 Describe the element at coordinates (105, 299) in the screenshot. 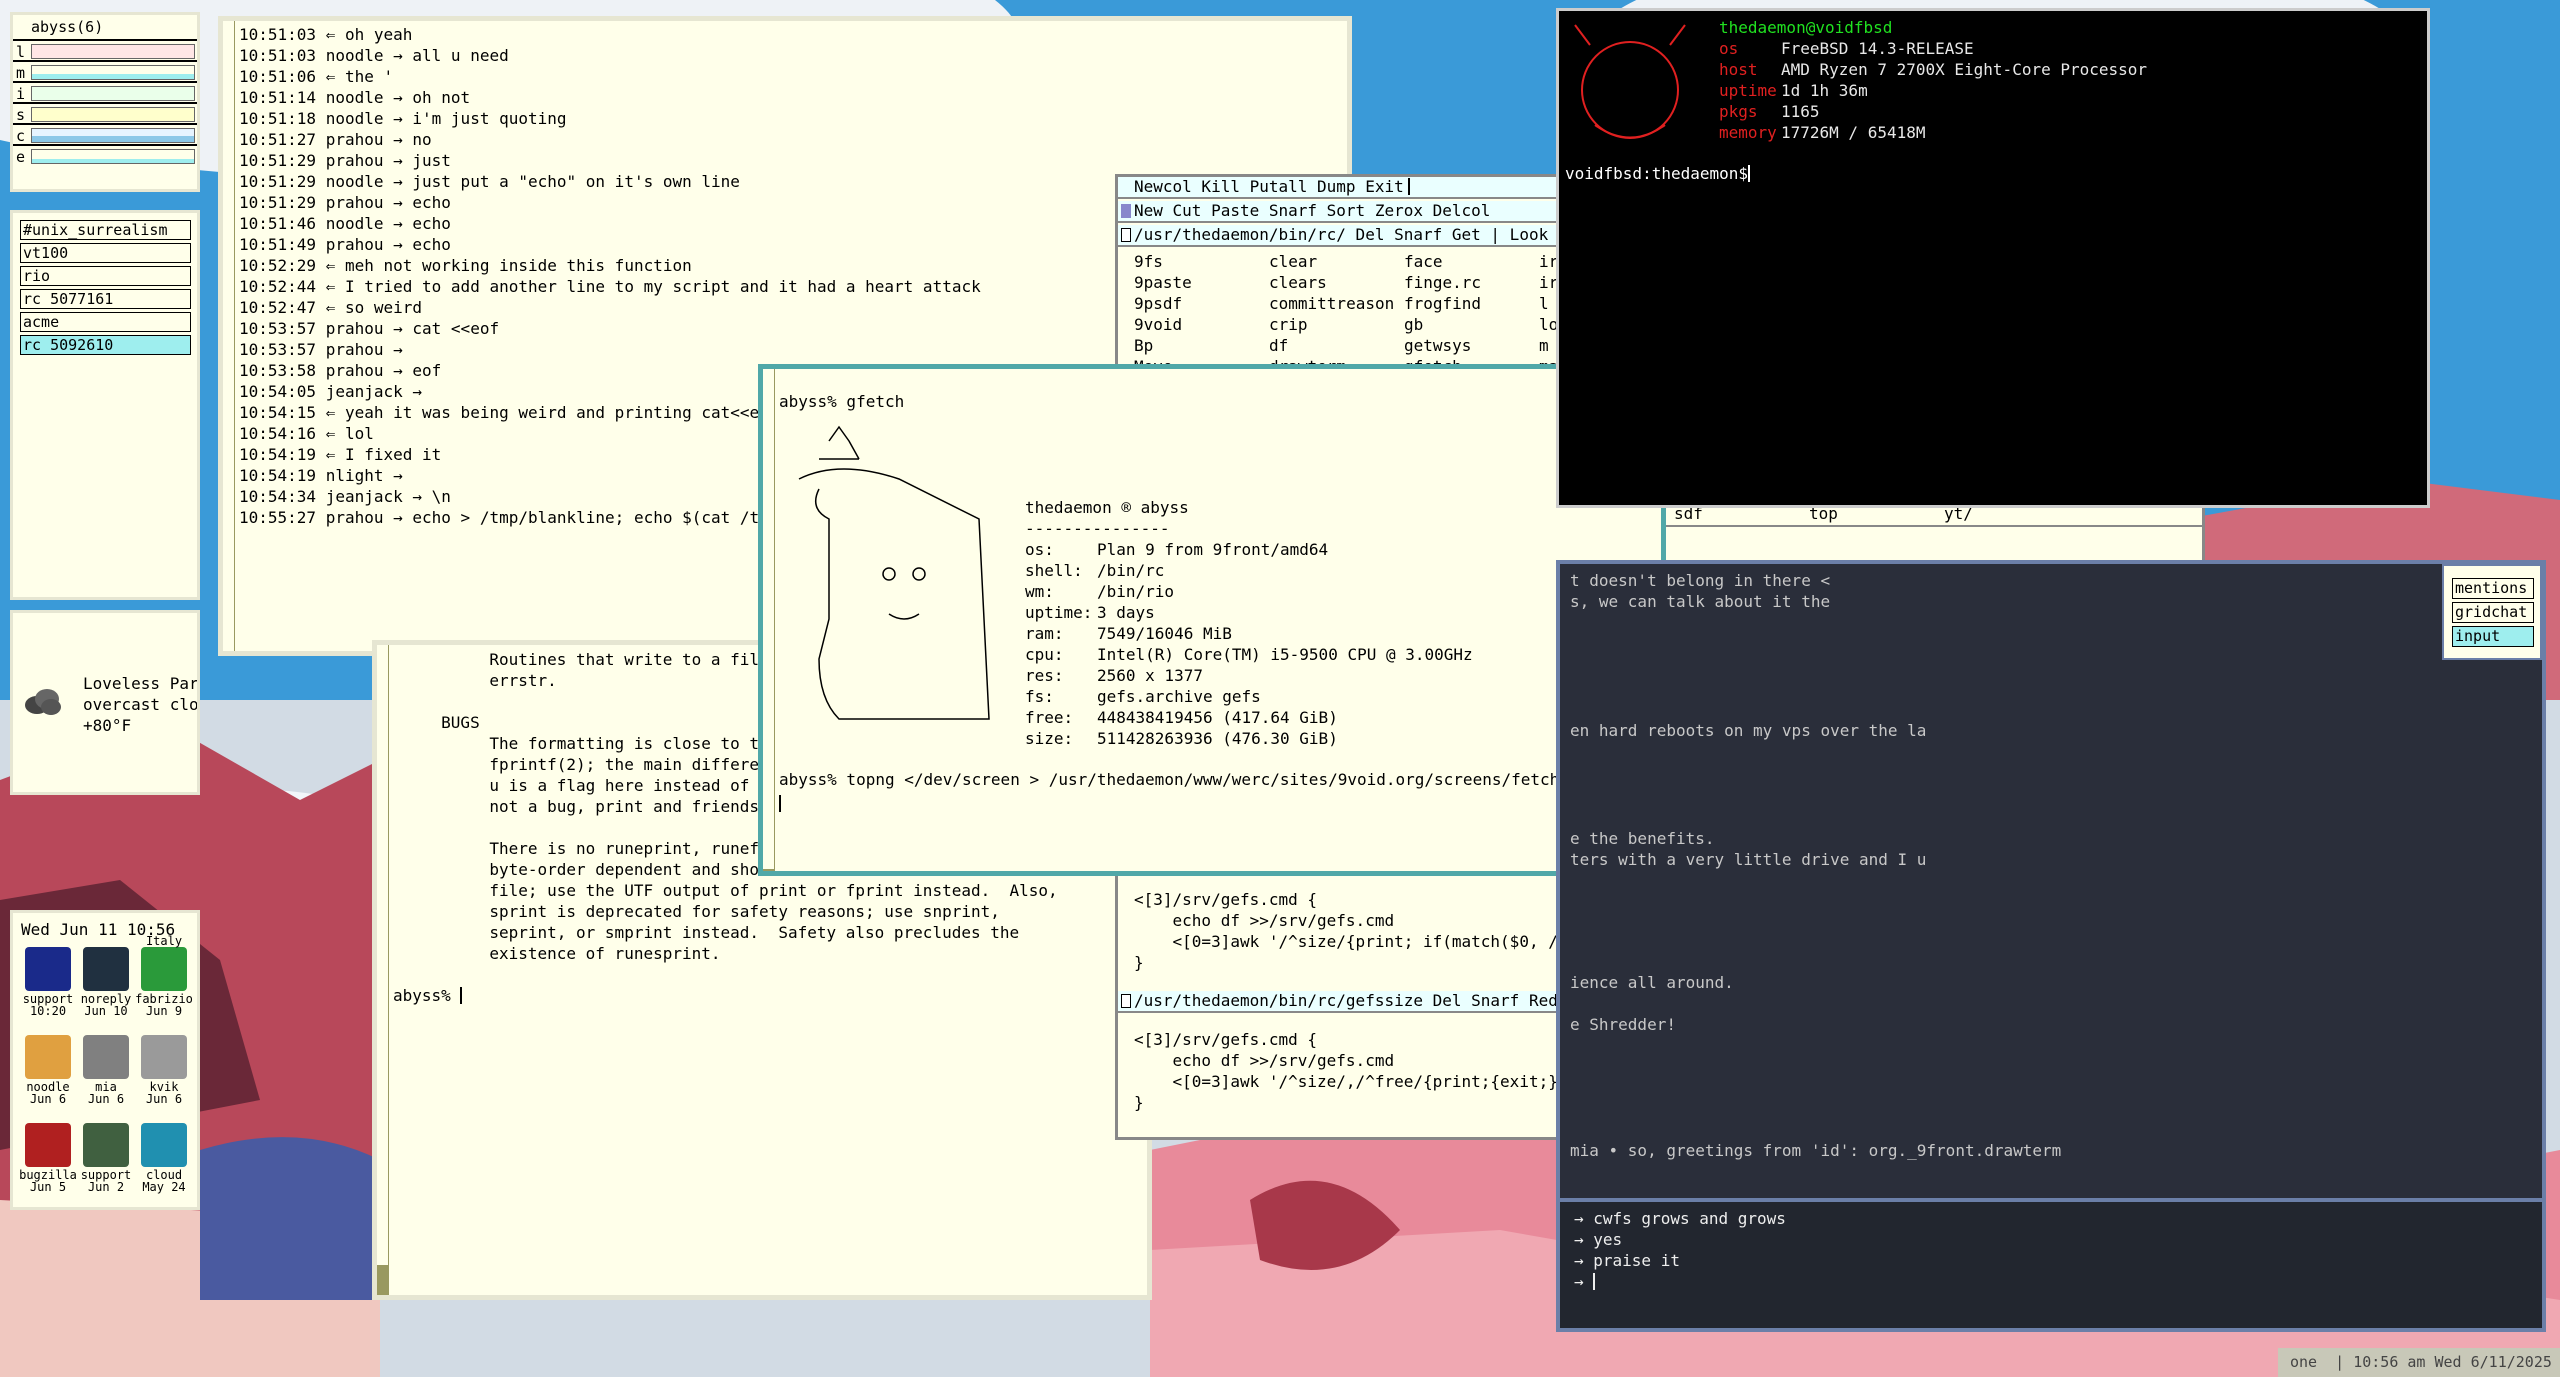

I see `window-item-rc-5077161: rc 5077161` at that location.